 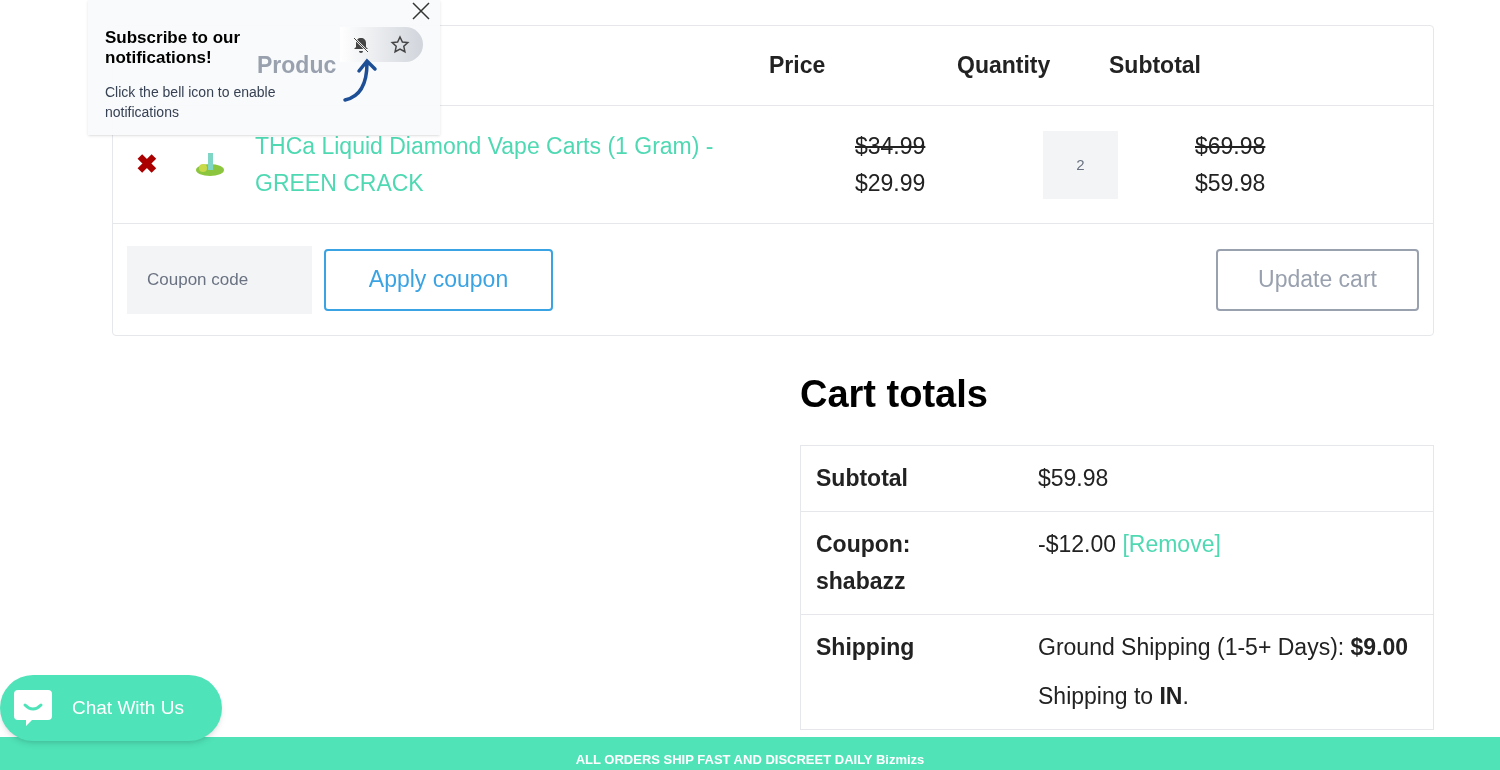 What do you see at coordinates (360, 80) in the screenshot?
I see `curved-arrow-icon` at bounding box center [360, 80].